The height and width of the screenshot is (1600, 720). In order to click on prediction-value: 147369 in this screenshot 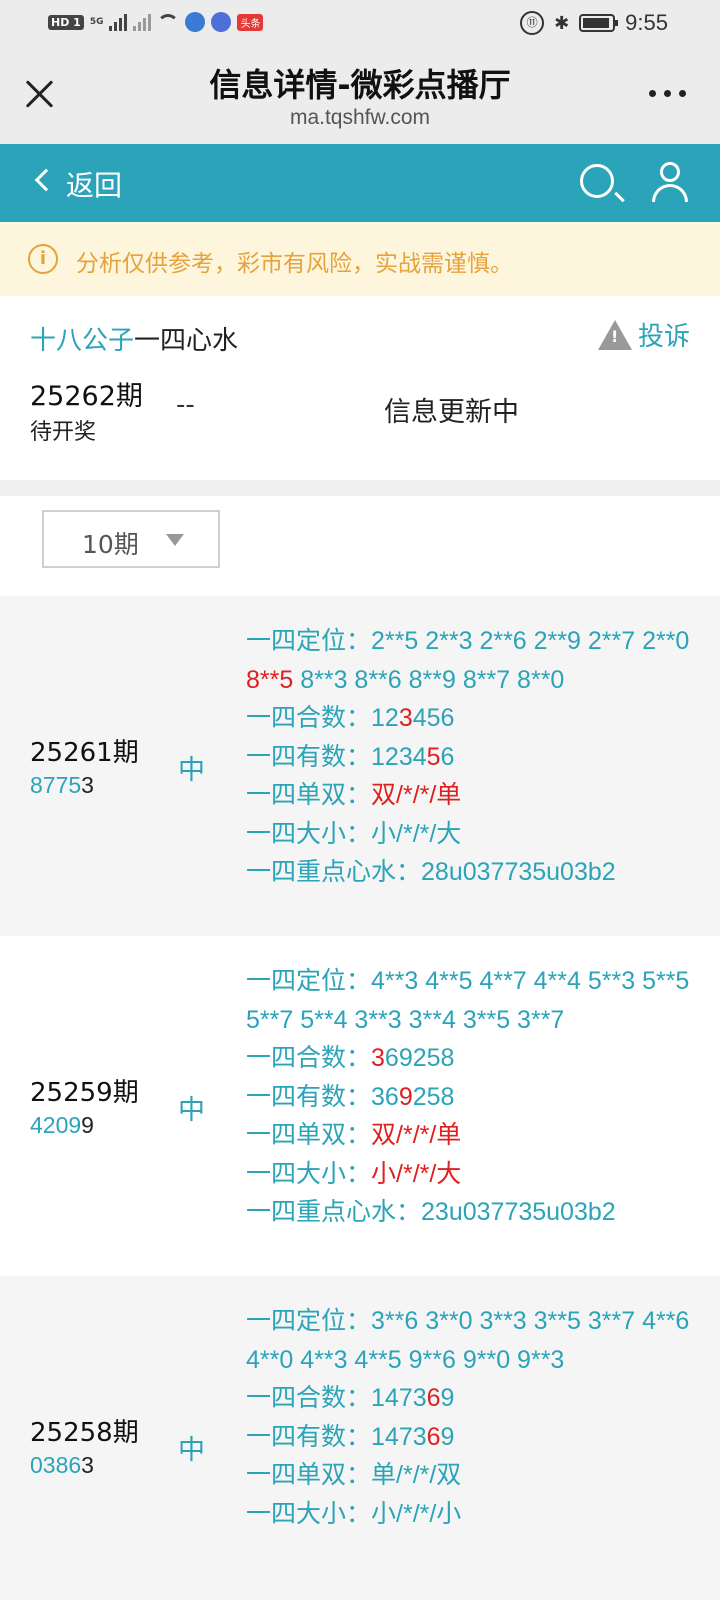, I will do `click(412, 1398)`.